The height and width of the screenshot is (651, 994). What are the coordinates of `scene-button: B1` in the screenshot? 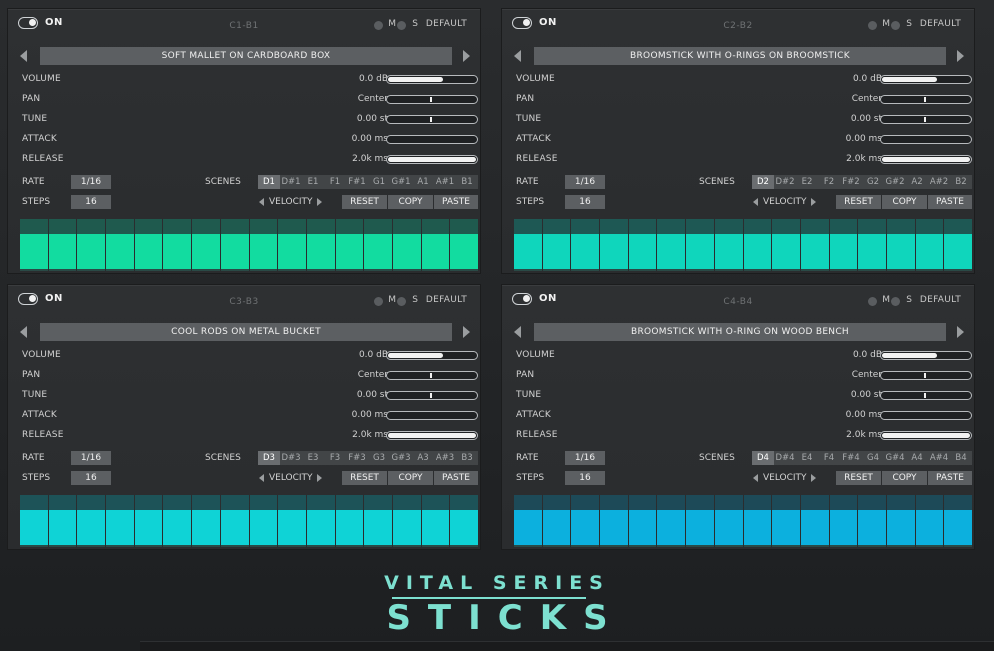 It's located at (467, 182).